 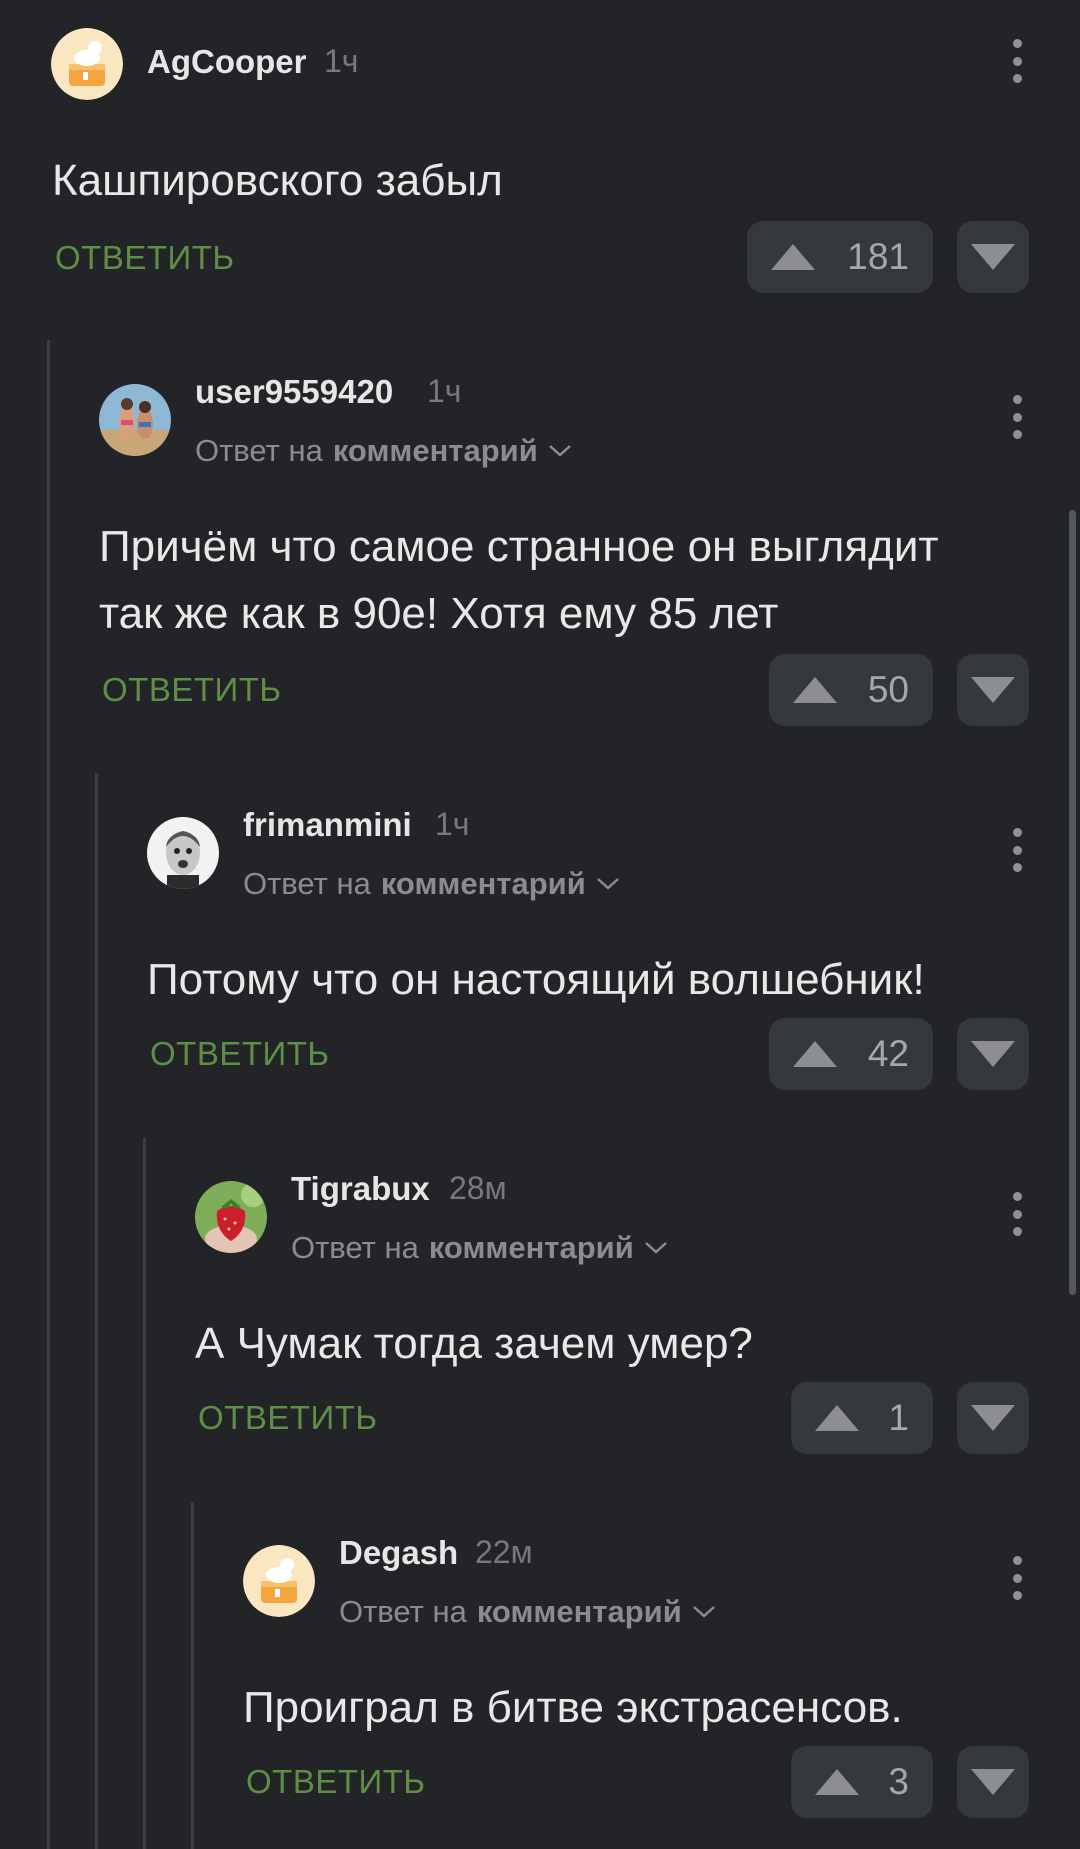 I want to click on comment-text-line: А Чумак тогда зачем умер?, so click(x=474, y=1343).